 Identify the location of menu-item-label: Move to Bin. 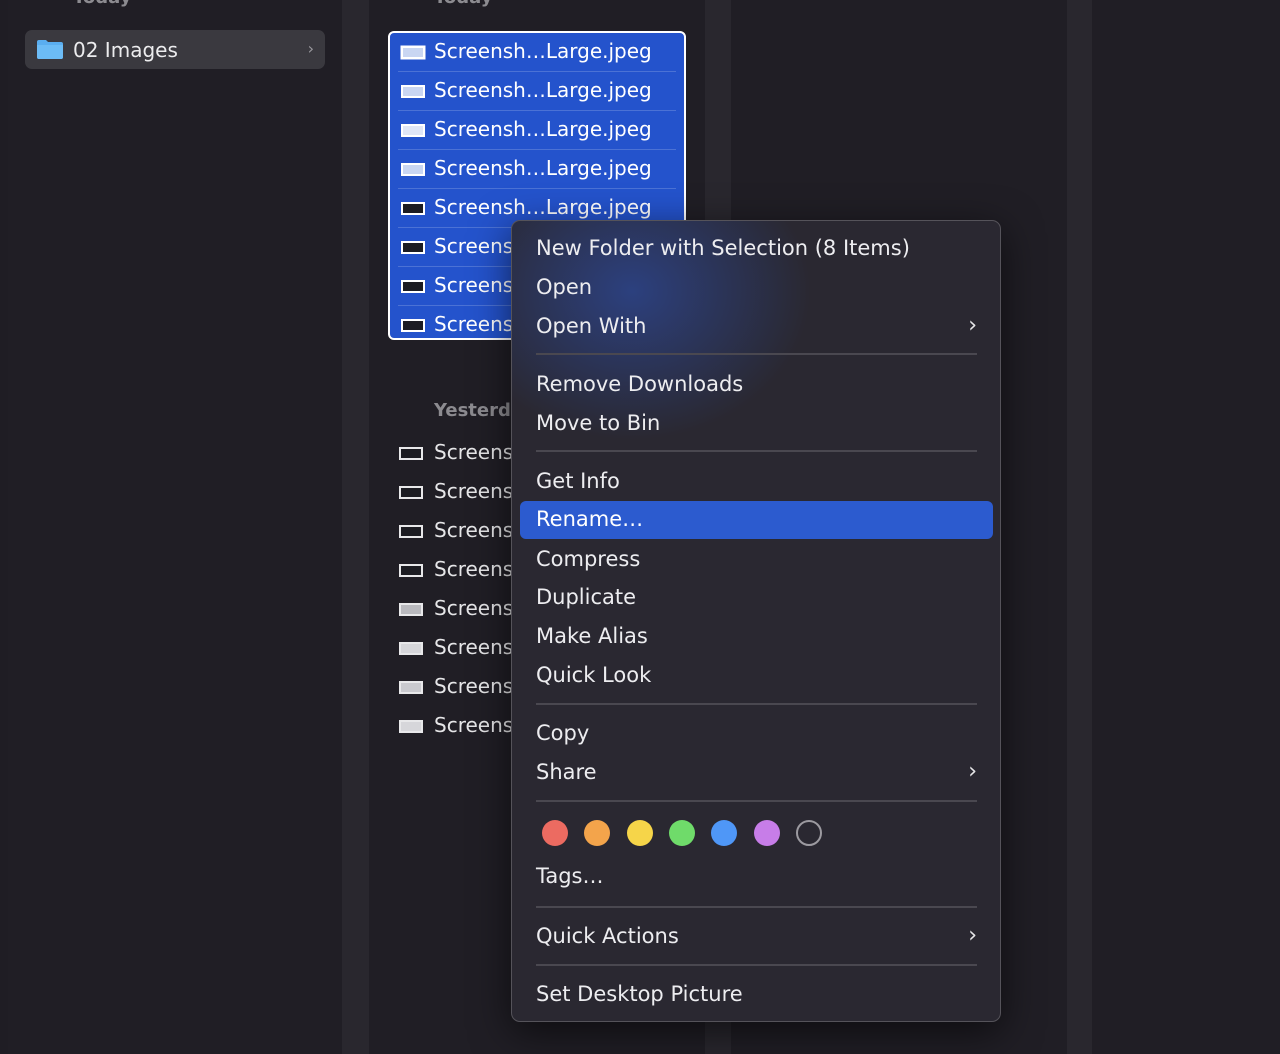
(598, 423).